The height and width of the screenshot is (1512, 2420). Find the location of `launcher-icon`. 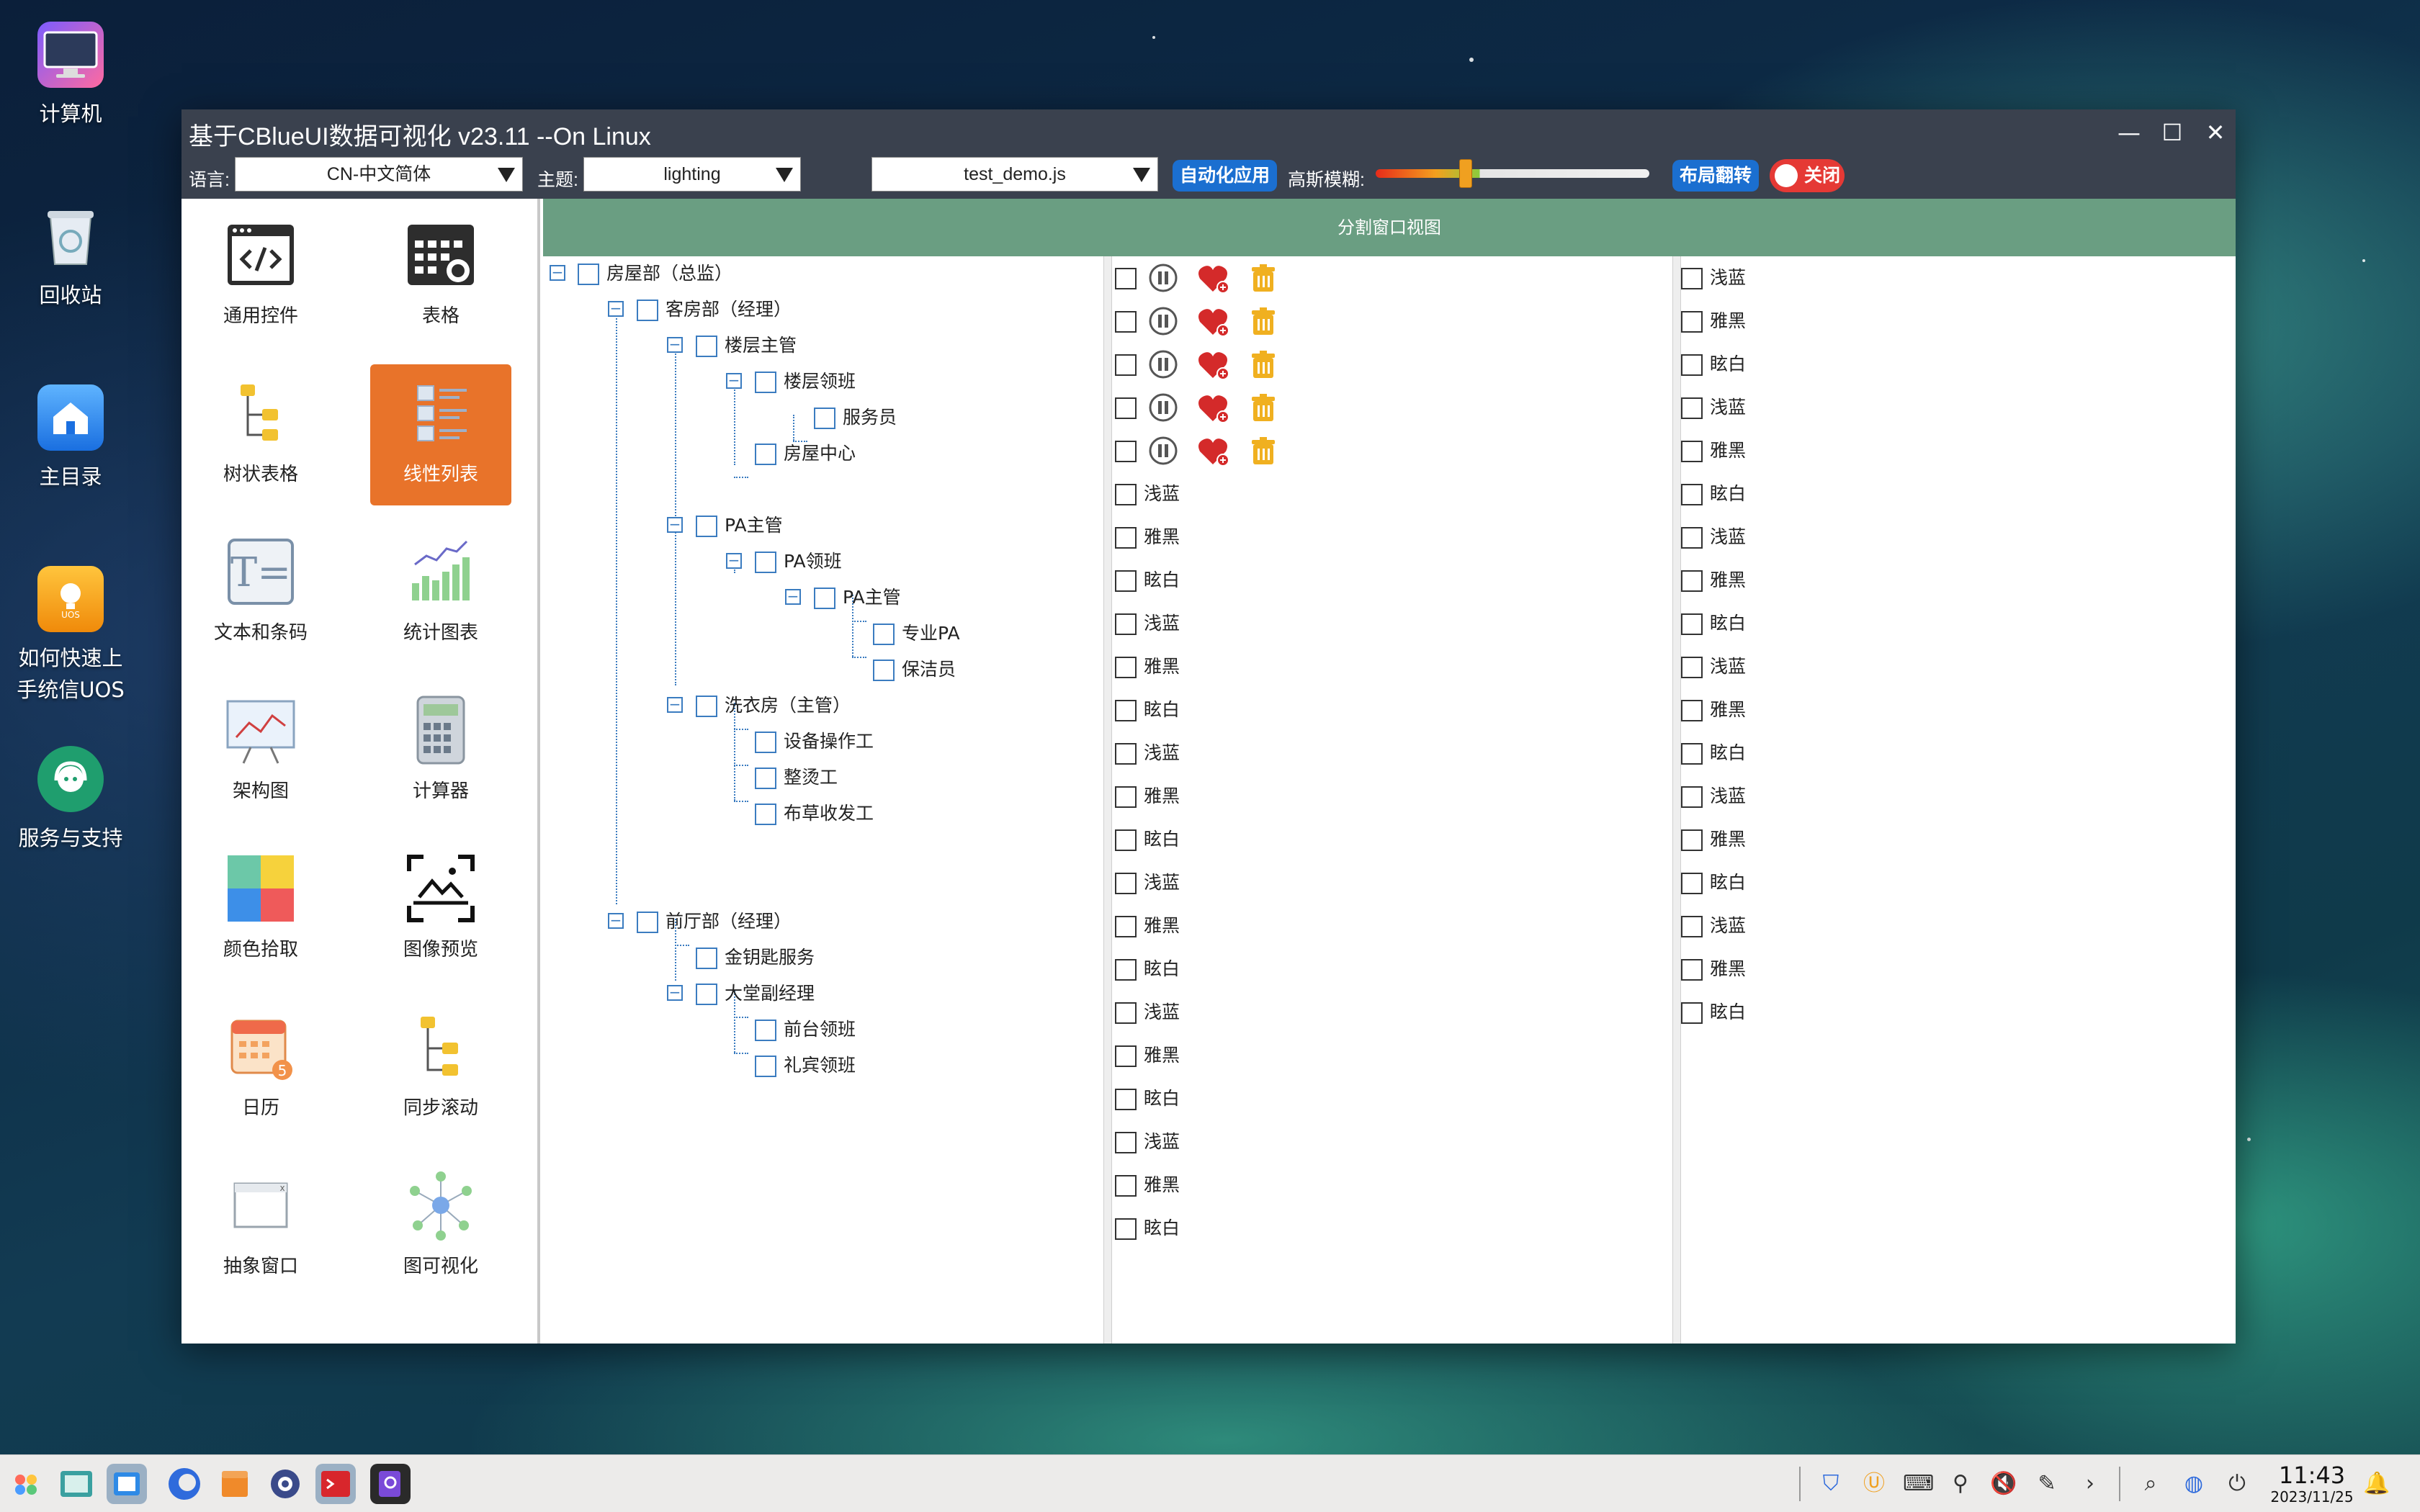

launcher-icon is located at coordinates (26, 1484).